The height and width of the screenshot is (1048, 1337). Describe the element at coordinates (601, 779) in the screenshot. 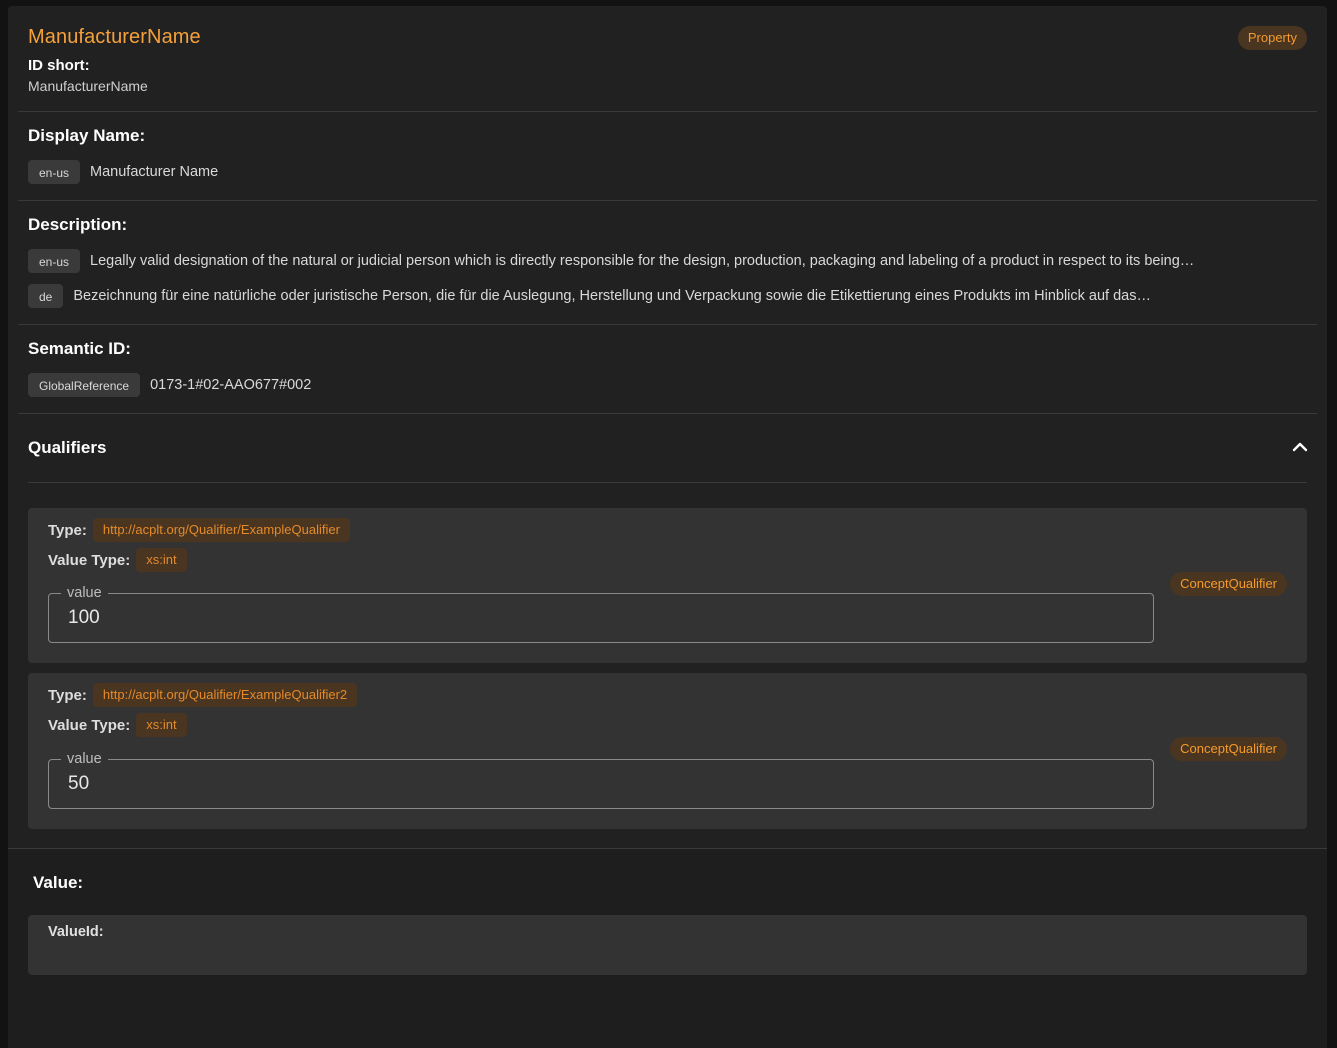

I see `qualifier-value-field: value 50` at that location.